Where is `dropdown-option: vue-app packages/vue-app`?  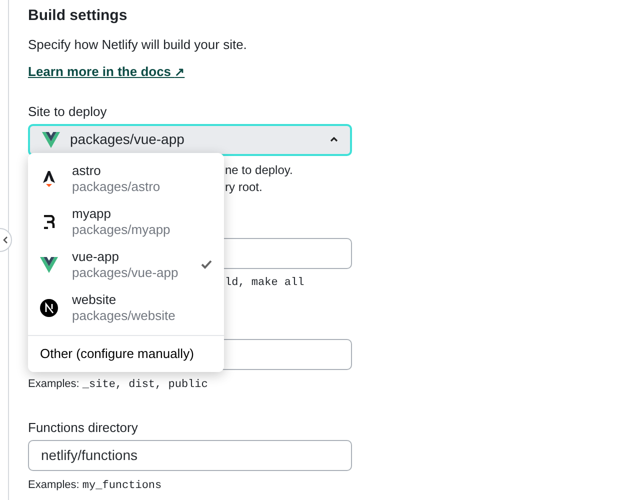 dropdown-option: vue-app packages/vue-app is located at coordinates (126, 264).